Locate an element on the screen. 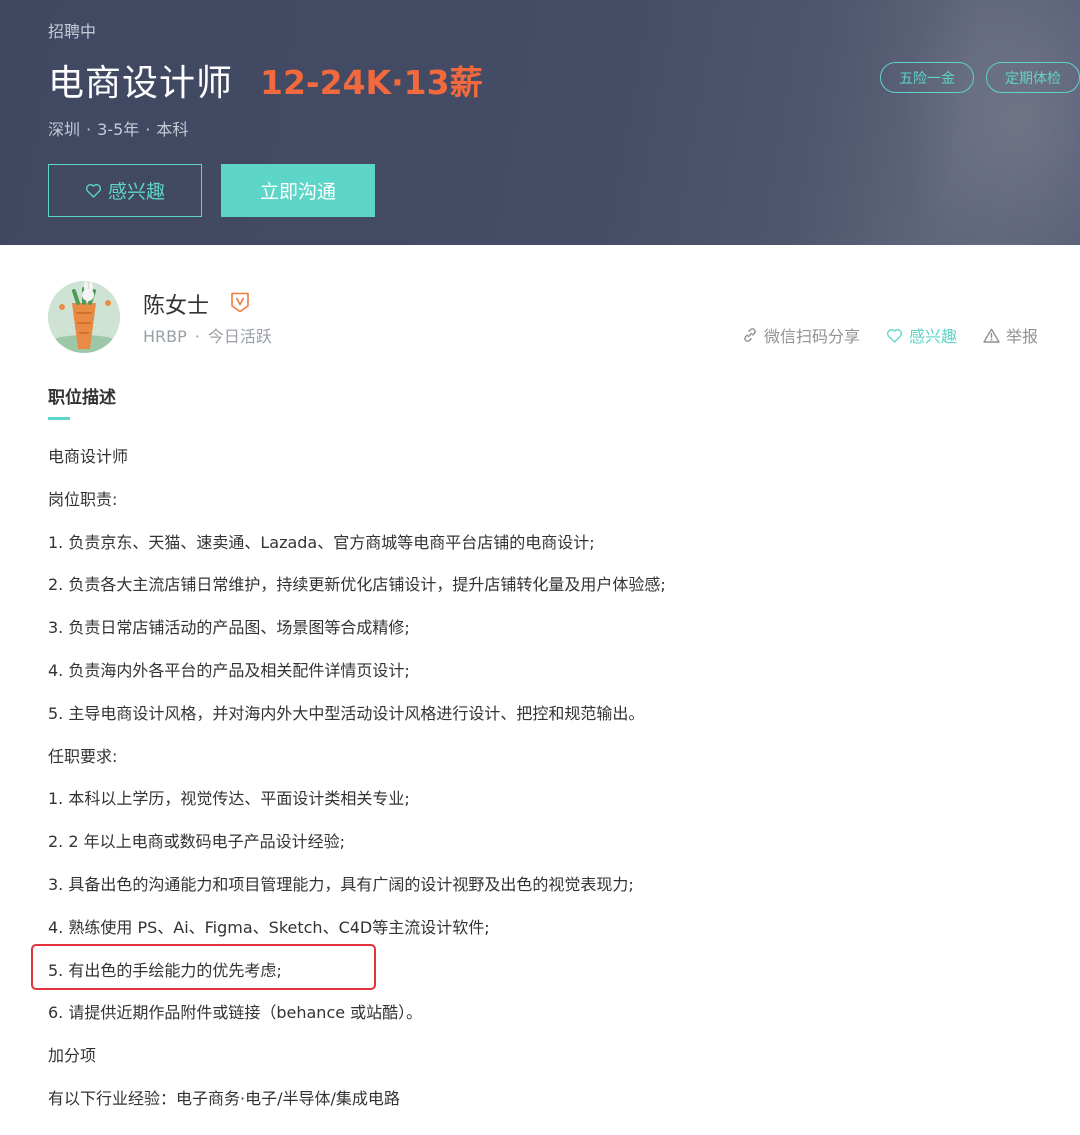 This screenshot has width=1080, height=1135. section-title-underline is located at coordinates (59, 418).